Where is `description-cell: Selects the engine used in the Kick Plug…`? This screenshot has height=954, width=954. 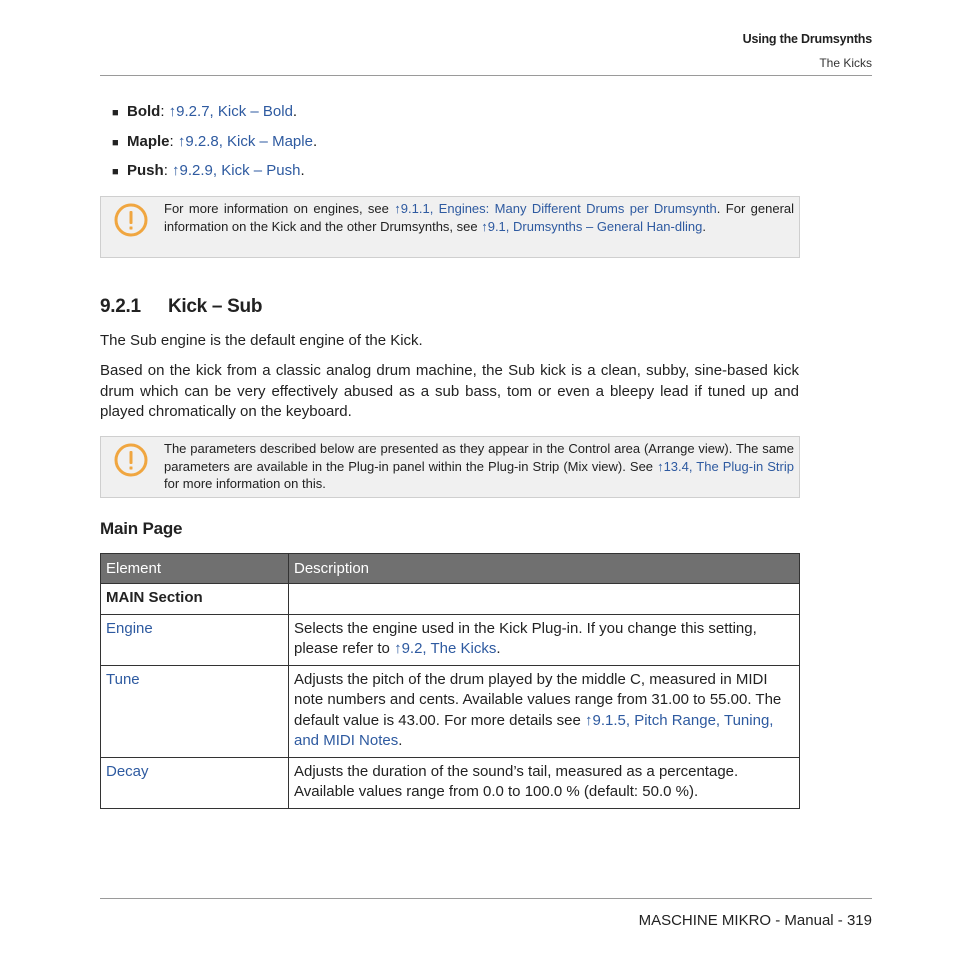 description-cell: Selects the engine used in the Kick Plug… is located at coordinates (544, 639).